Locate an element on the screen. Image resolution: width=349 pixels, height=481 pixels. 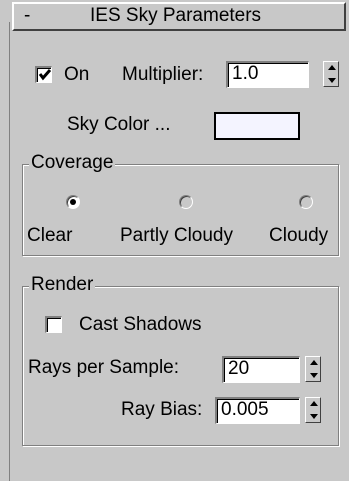
cast-shadows-checkbox is located at coordinates (53, 324).